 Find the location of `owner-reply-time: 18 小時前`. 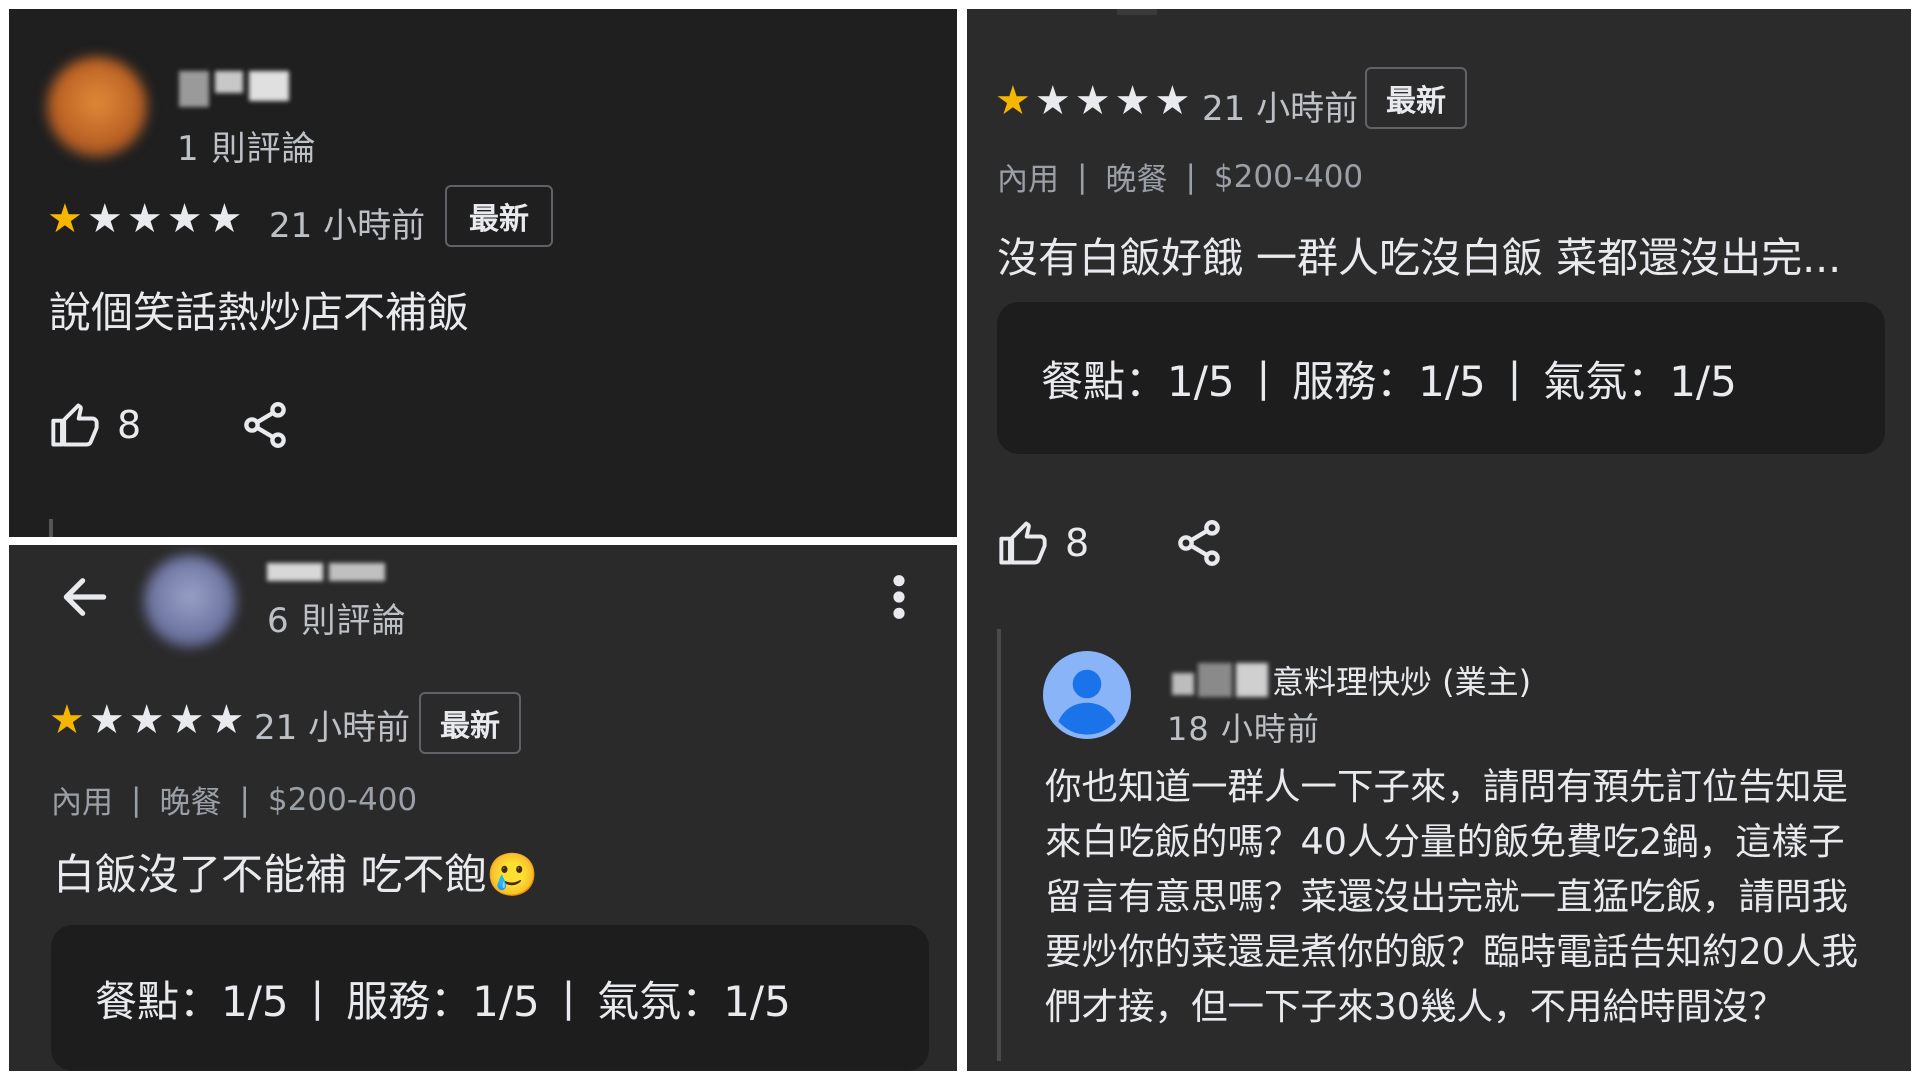

owner-reply-time: 18 小時前 is located at coordinates (1243, 729).